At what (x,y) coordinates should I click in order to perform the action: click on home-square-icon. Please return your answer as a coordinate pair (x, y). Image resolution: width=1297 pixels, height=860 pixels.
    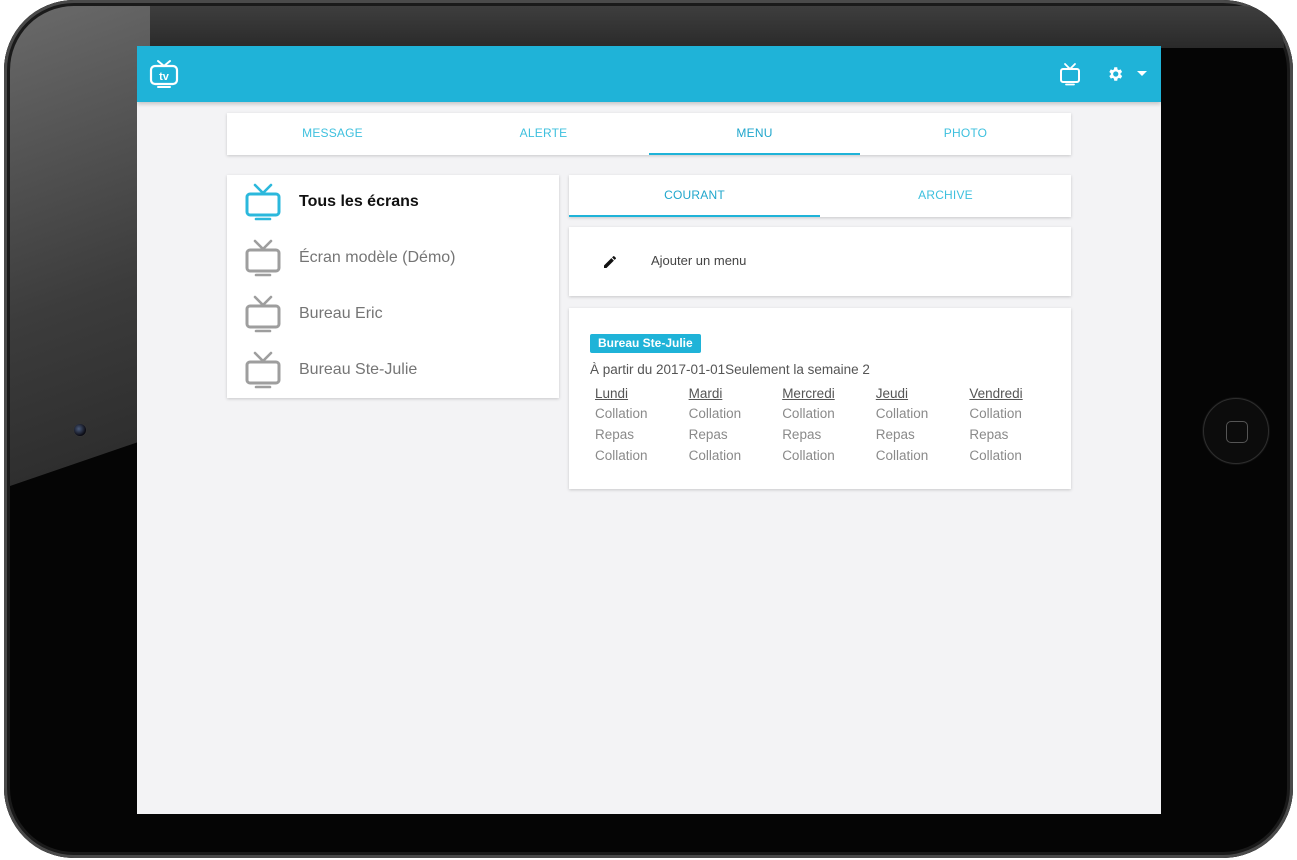
    Looking at the image, I should click on (1237, 432).